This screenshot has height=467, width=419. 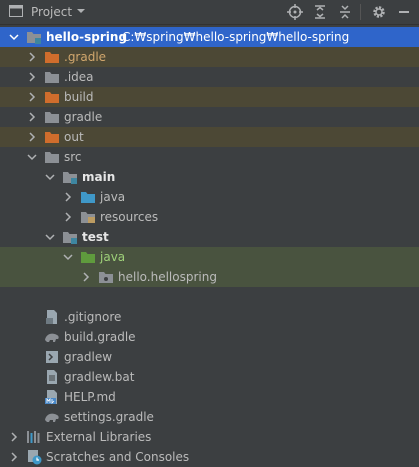 What do you see at coordinates (209, 317) in the screenshot?
I see `tree-row-gitignore: .gitignore` at bounding box center [209, 317].